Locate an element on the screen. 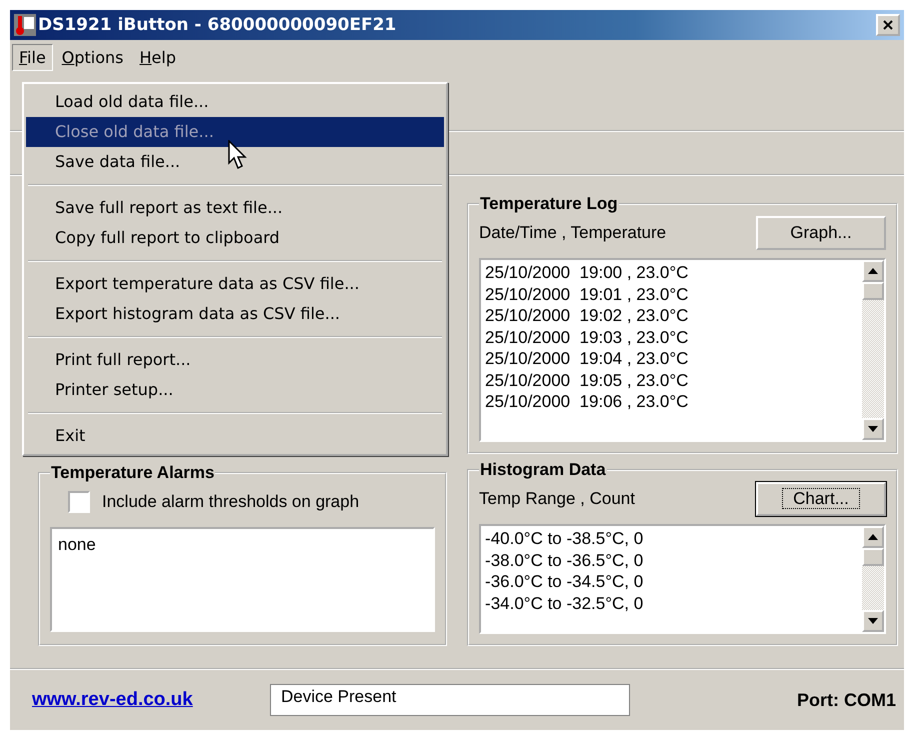 This screenshot has width=914, height=735. column-header: Date/Time , Temperature is located at coordinates (572, 233).